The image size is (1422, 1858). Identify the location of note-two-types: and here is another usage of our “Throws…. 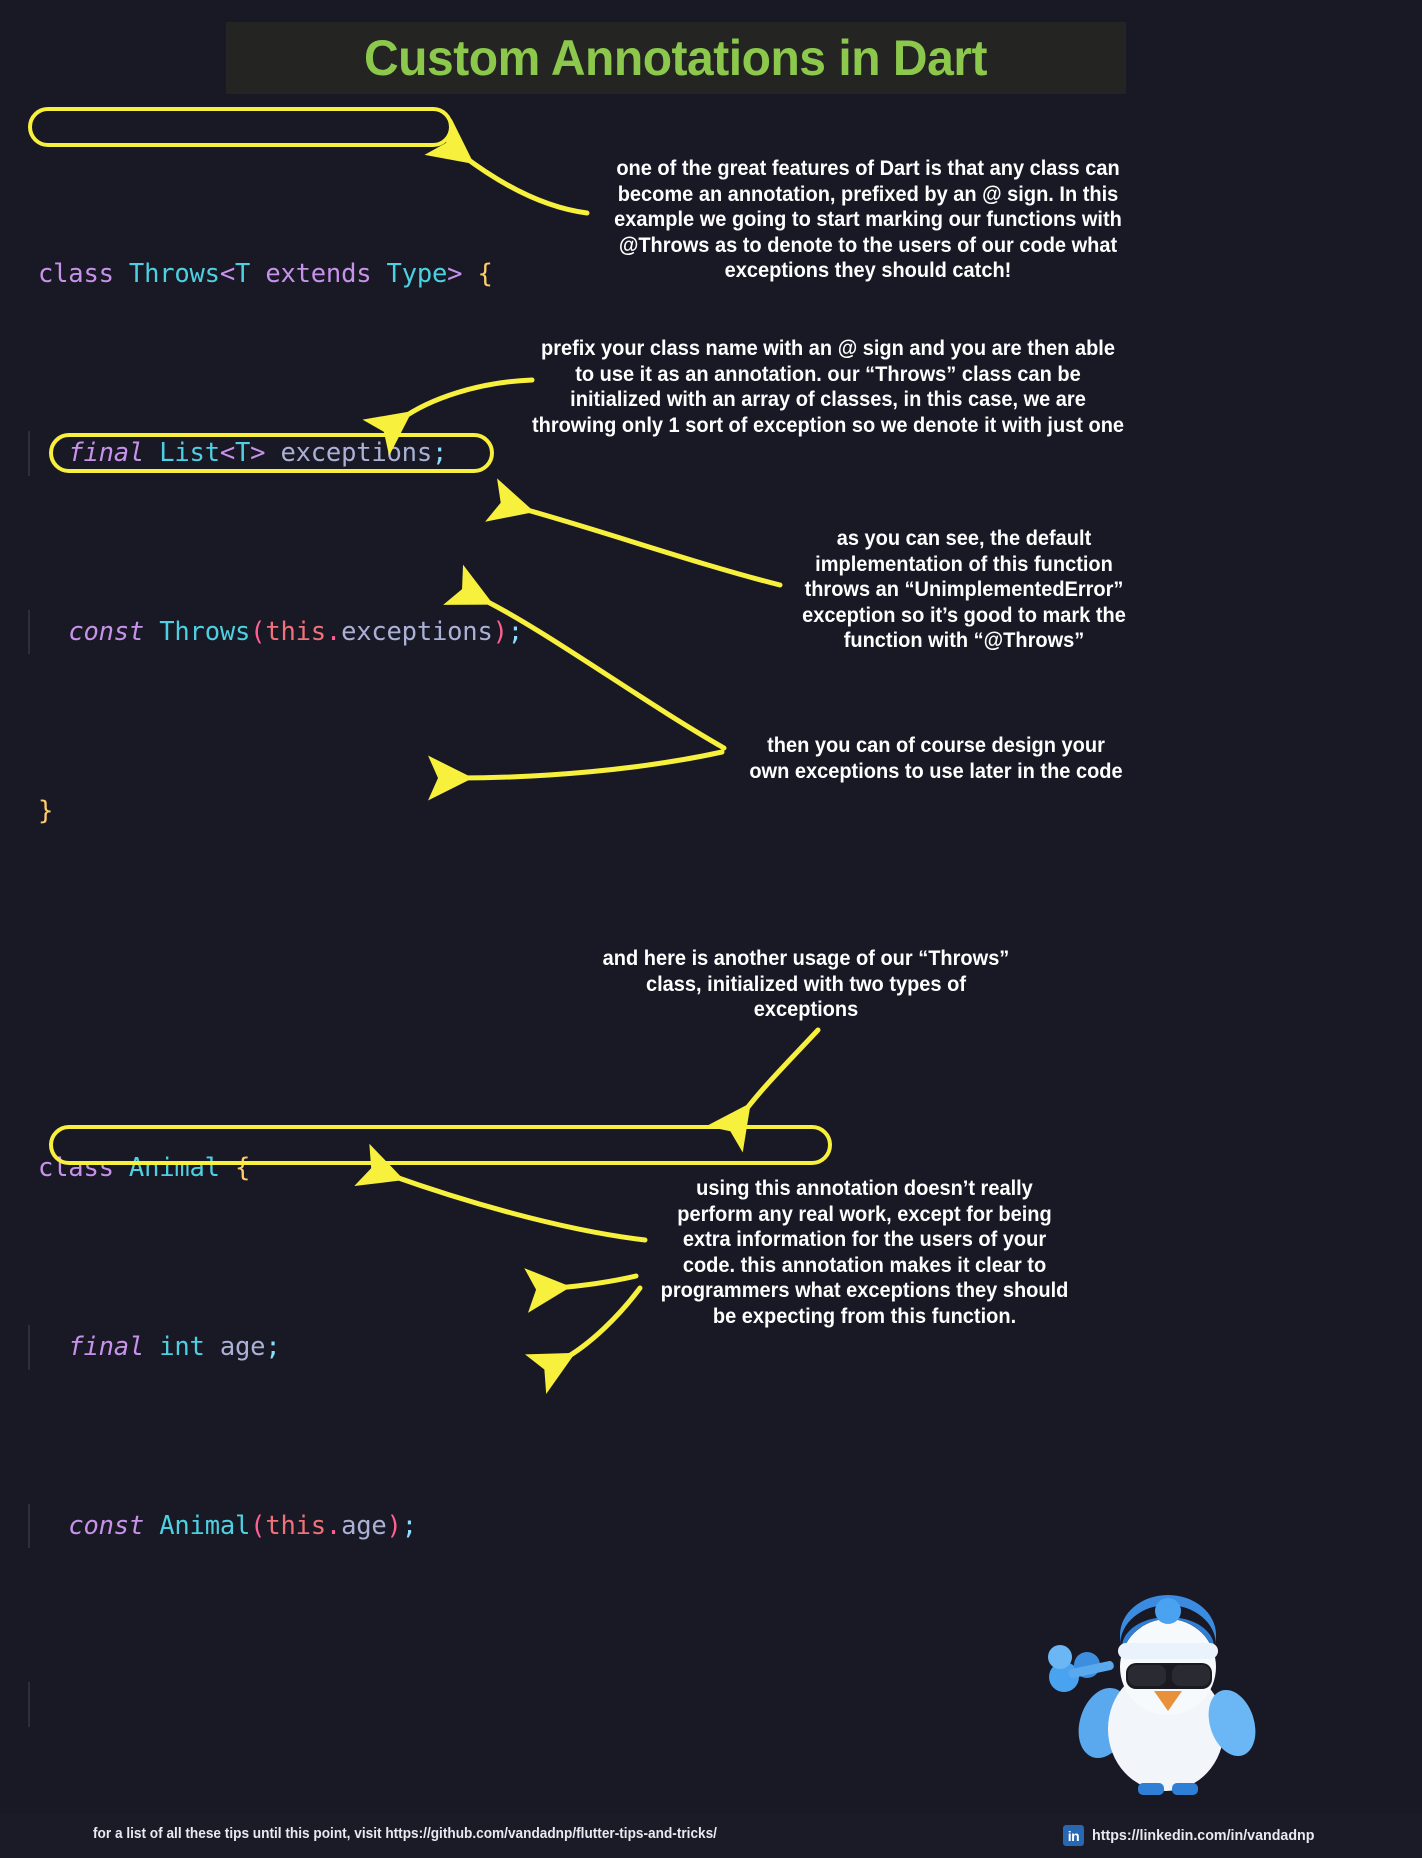
(806, 983).